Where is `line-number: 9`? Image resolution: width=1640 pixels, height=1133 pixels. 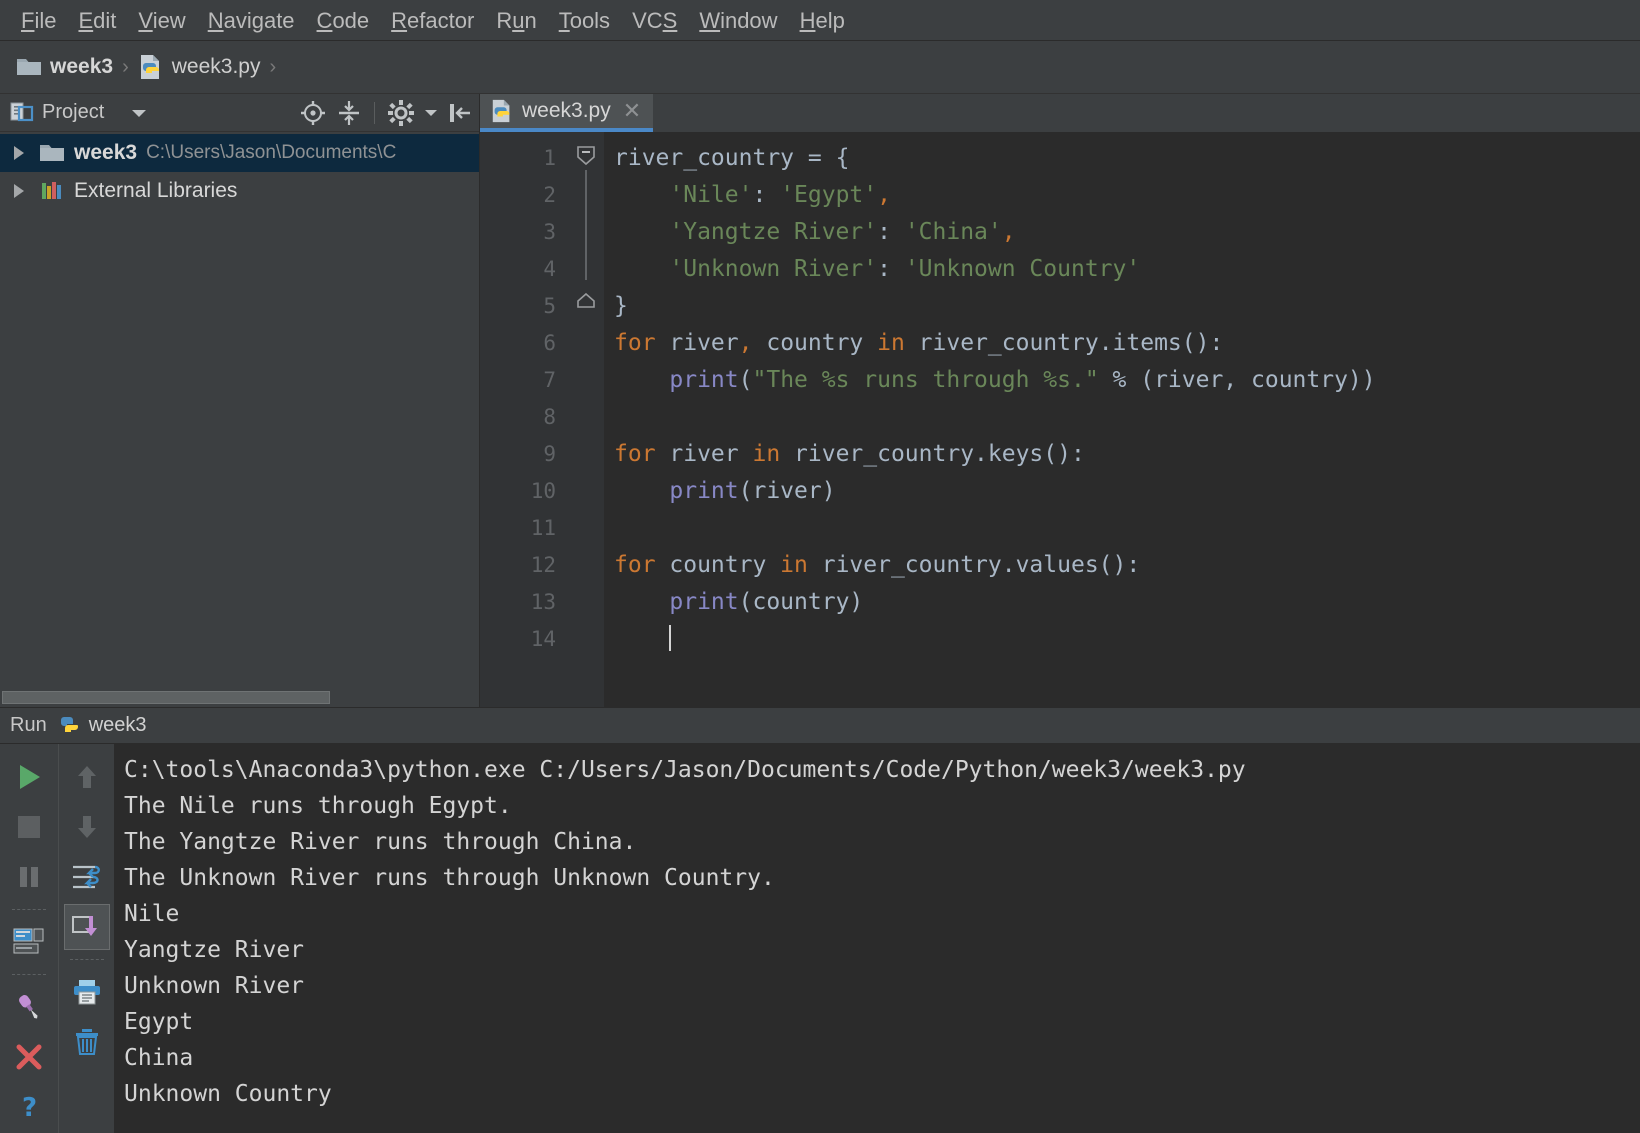 line-number: 9 is located at coordinates (549, 454).